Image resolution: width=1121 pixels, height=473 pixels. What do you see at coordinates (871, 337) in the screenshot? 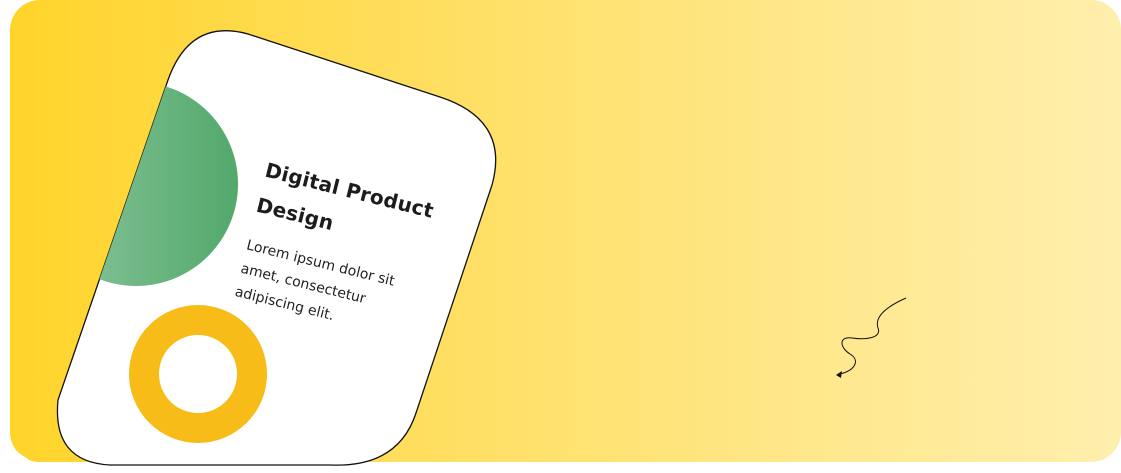
I see `squiggle-arrow-icon` at bounding box center [871, 337].